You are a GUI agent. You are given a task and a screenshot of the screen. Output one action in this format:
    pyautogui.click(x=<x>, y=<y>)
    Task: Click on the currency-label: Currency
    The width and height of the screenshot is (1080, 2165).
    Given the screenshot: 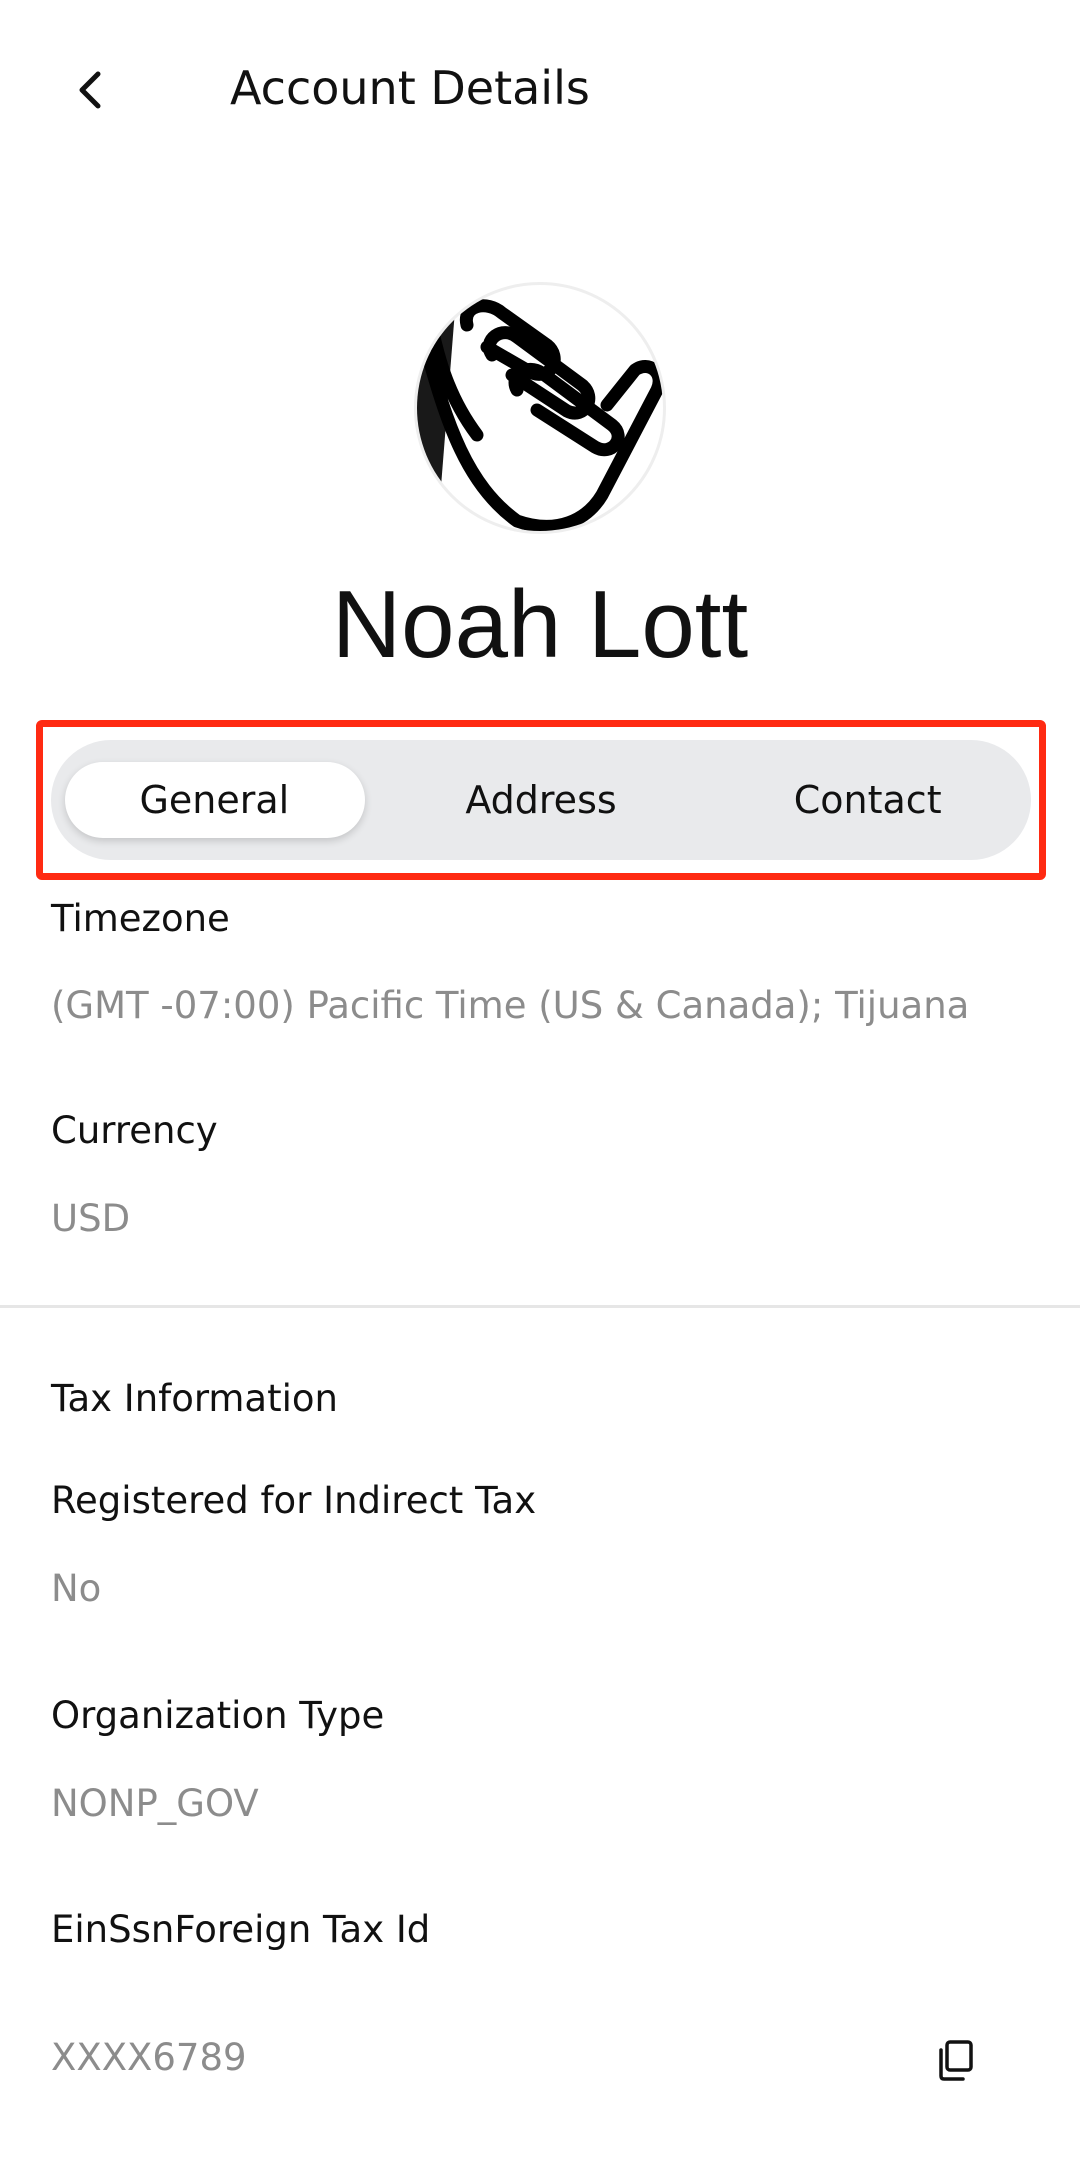 What is the action you would take?
    pyautogui.click(x=134, y=1130)
    